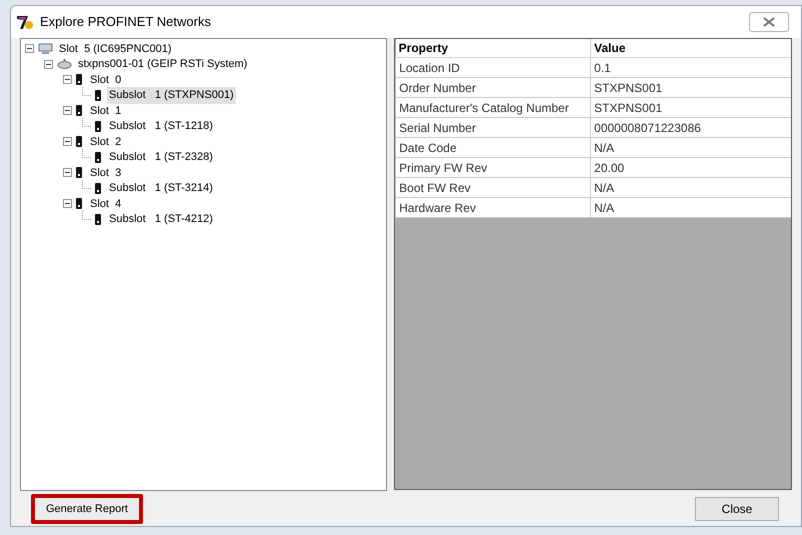 This screenshot has width=802, height=535. What do you see at coordinates (493, 208) in the screenshot?
I see `table-cell: Hardware Rev` at bounding box center [493, 208].